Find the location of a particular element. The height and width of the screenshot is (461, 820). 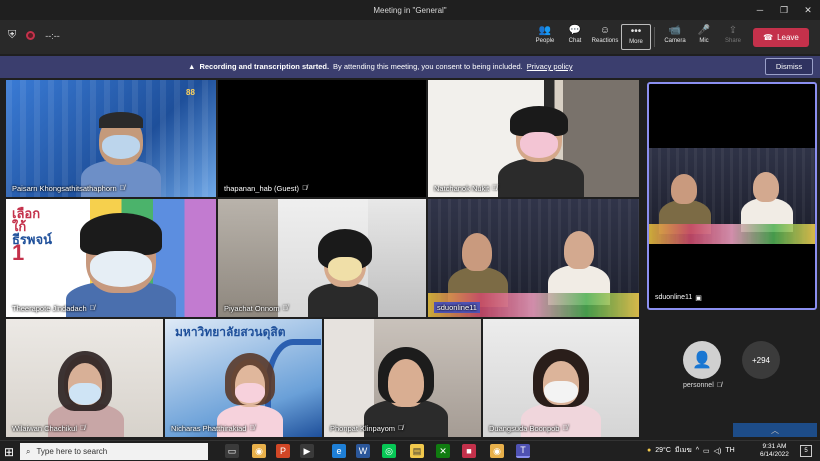

participant-name-tag: Nicharas Phatthirakiad 🎙̸ is located at coordinates (213, 428).